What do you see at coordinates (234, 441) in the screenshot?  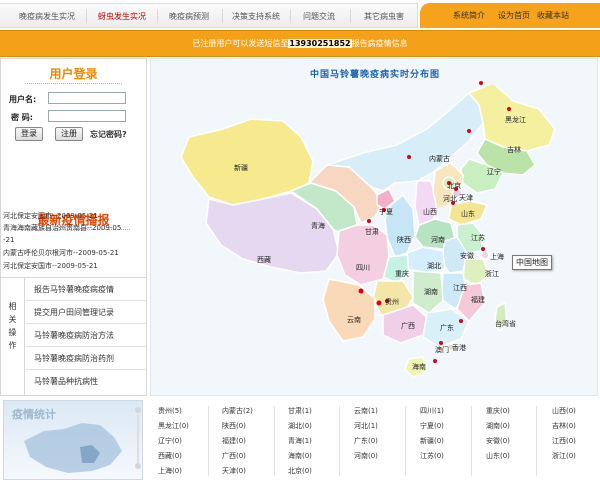 I see `province-stat: 福建(0)` at bounding box center [234, 441].